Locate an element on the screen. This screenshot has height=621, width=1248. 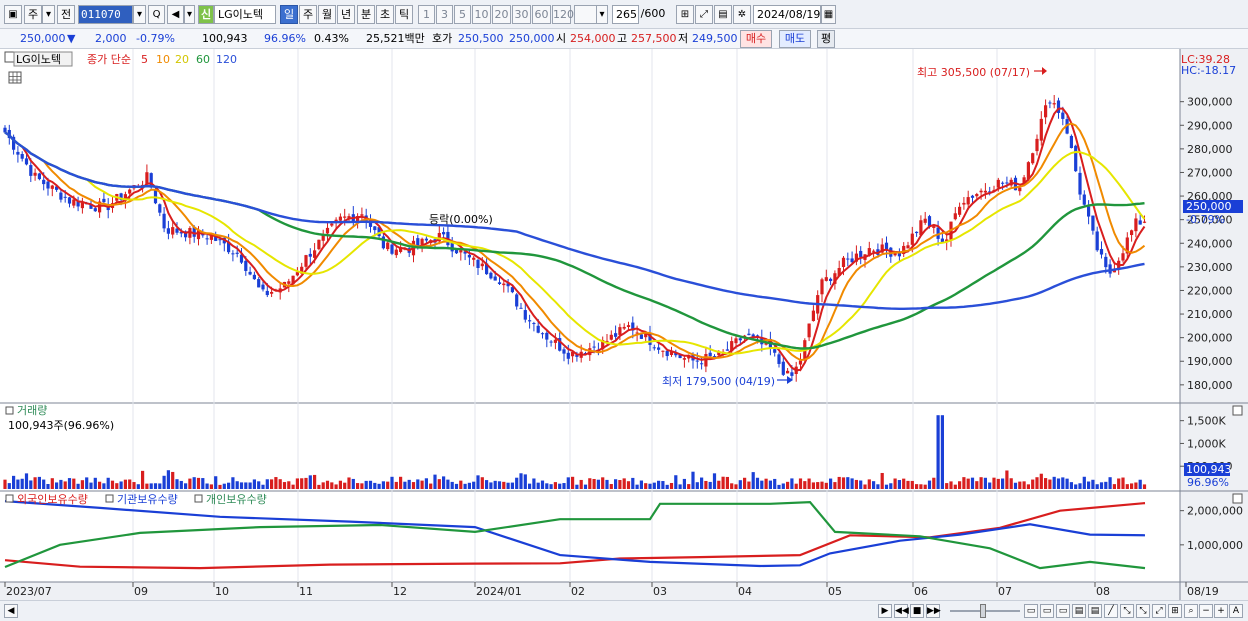
price-tick-label: 270,000 is located at coordinates (1210, 172).